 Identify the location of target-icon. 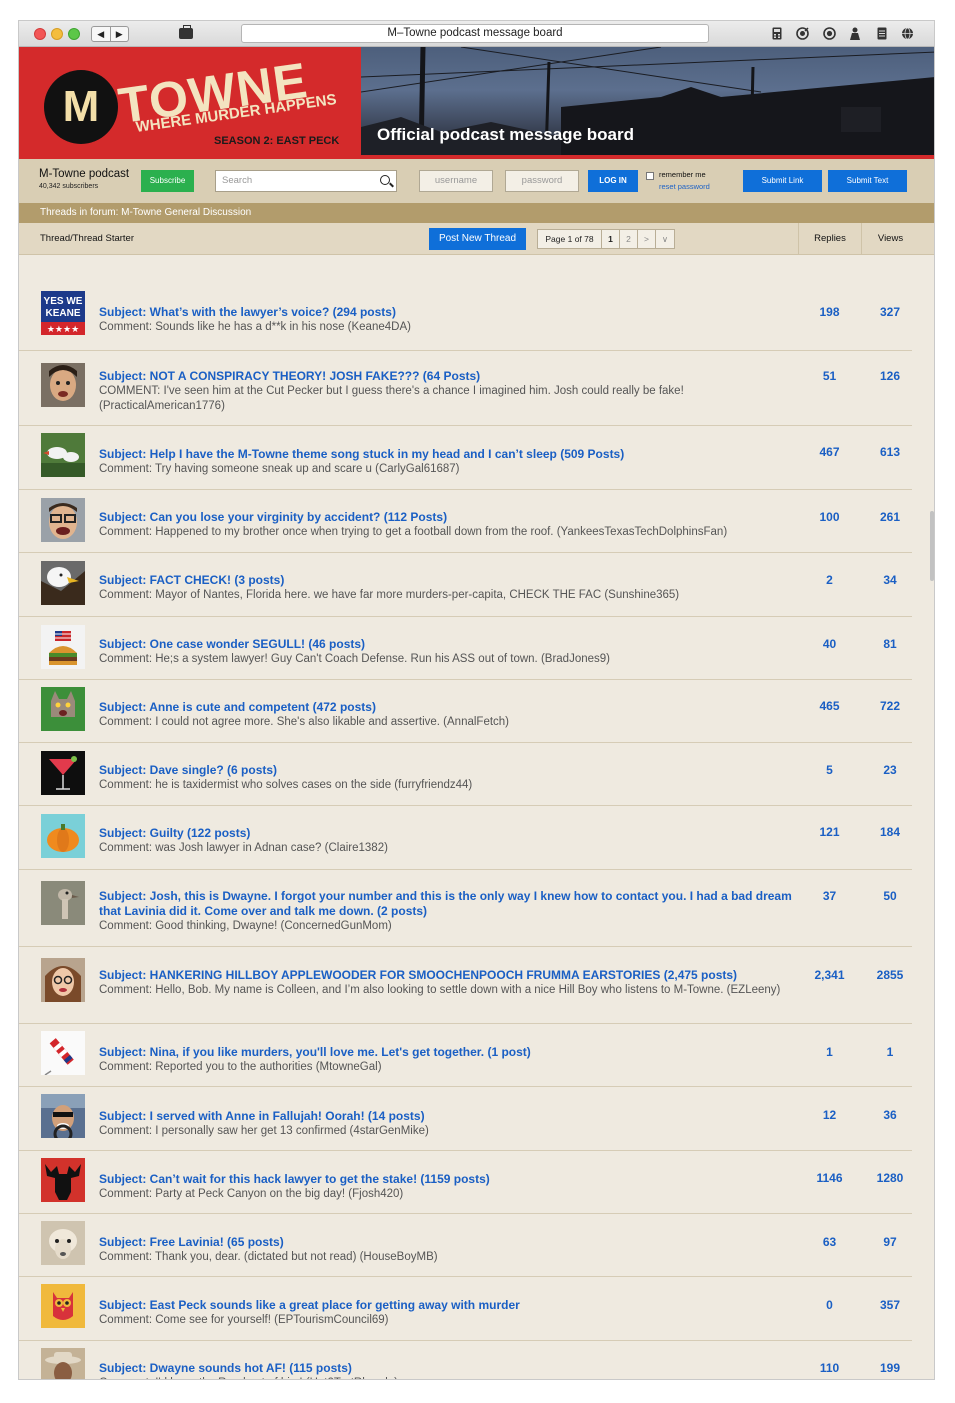
(802, 33).